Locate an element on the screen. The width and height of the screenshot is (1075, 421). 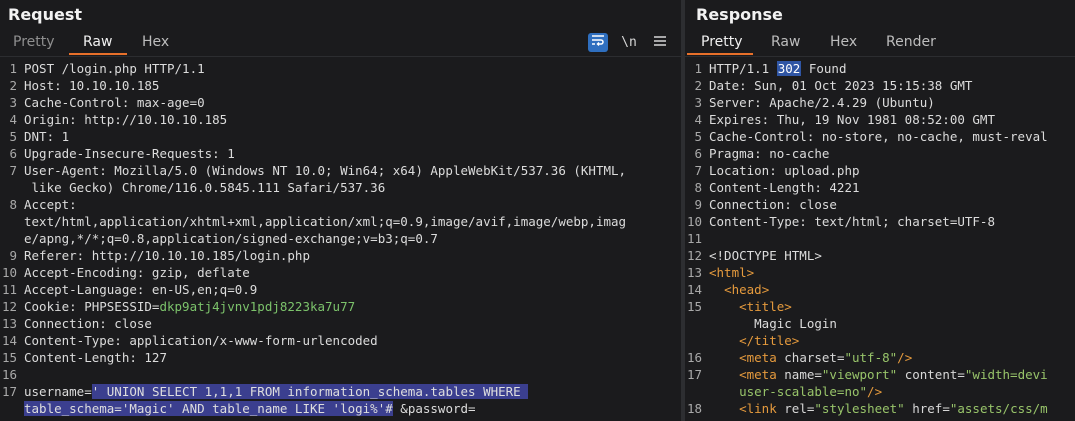
status-code-highlight: 302 is located at coordinates (789, 68).